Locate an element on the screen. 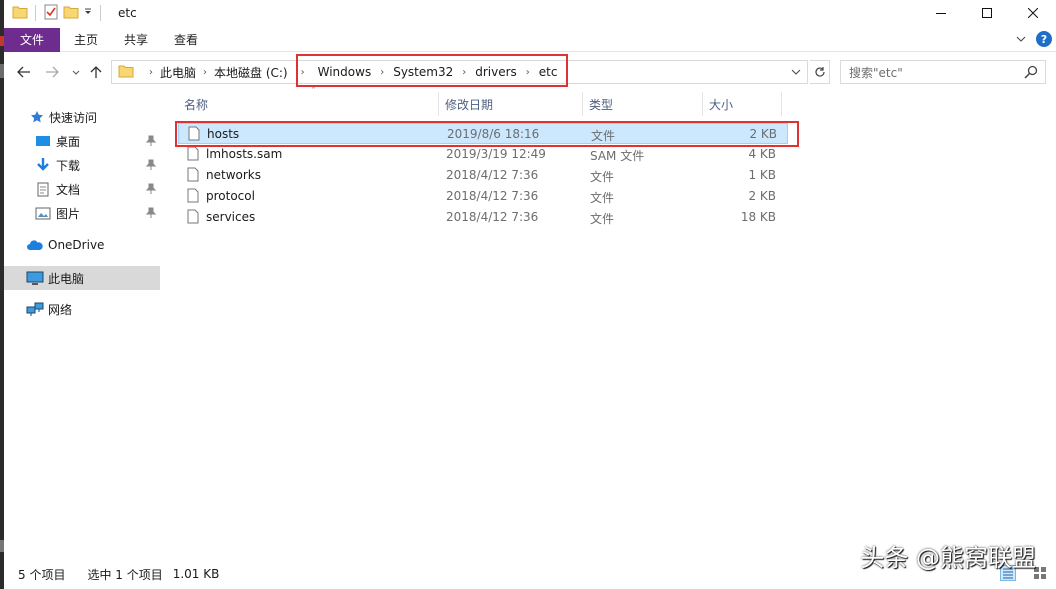 The width and height of the screenshot is (1056, 589). window-title: etc is located at coordinates (127, 13).